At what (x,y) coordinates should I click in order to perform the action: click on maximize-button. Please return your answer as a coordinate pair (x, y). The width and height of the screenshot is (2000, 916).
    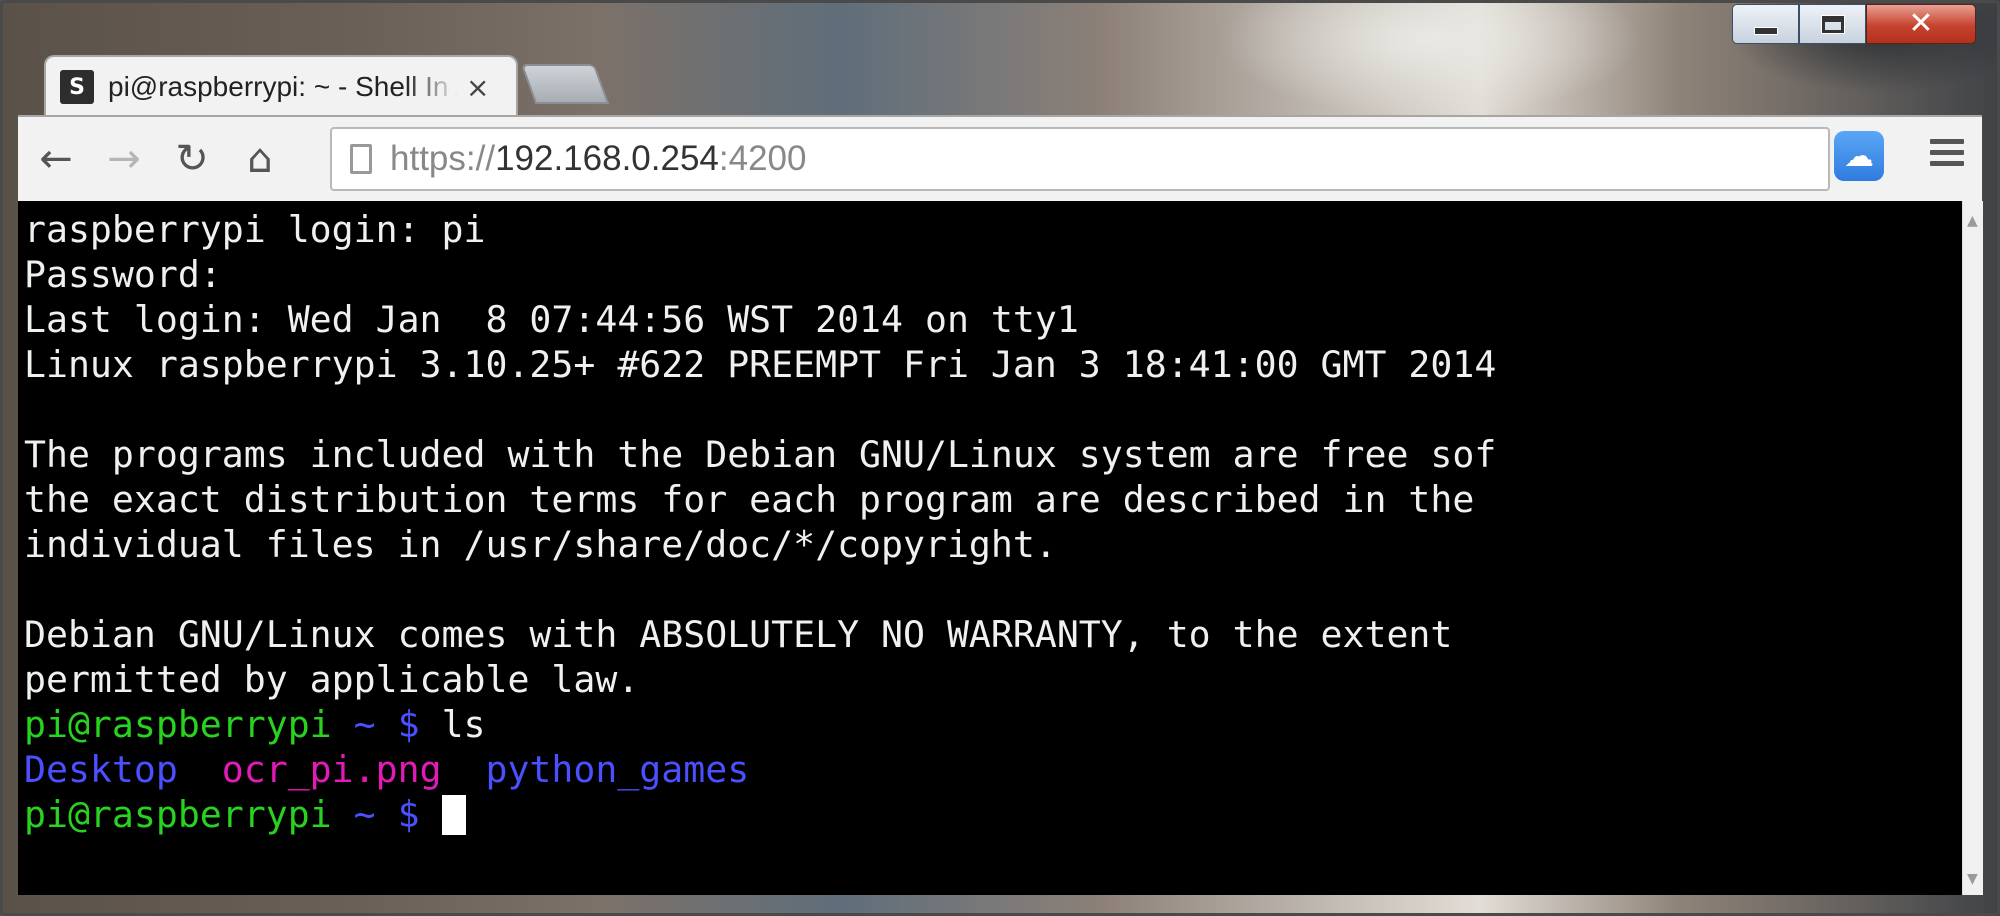
    Looking at the image, I should click on (1832, 24).